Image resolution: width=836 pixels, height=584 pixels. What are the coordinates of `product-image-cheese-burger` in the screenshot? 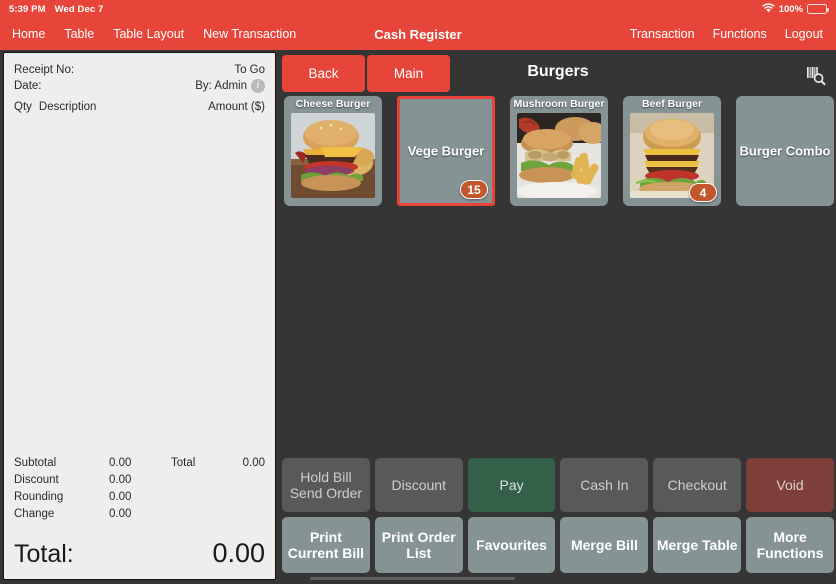 It's located at (333, 155).